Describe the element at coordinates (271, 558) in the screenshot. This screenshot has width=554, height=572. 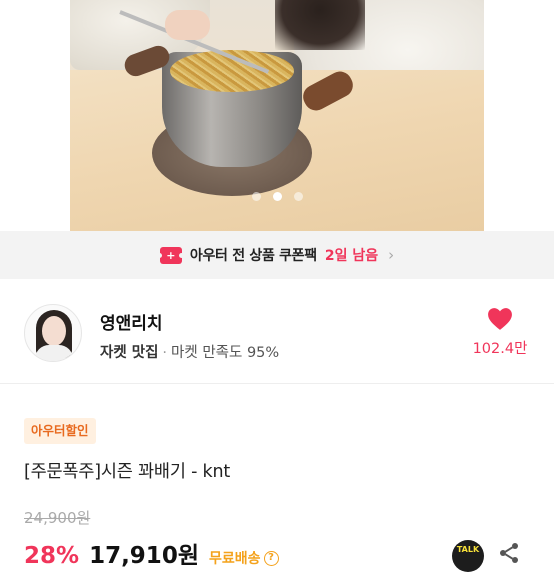
I see `shipping-info-icon: ?` at that location.